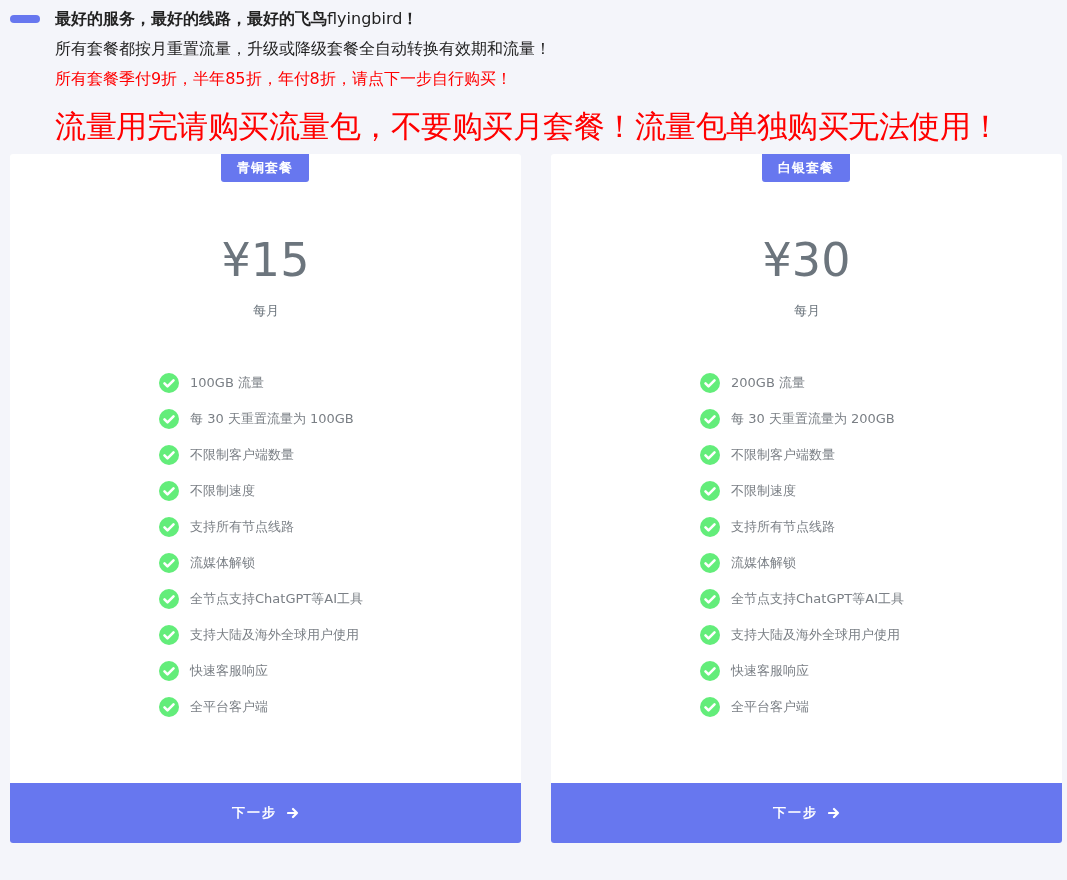  I want to click on feature-text: 每 30 天重置流量为 100GB, so click(272, 419).